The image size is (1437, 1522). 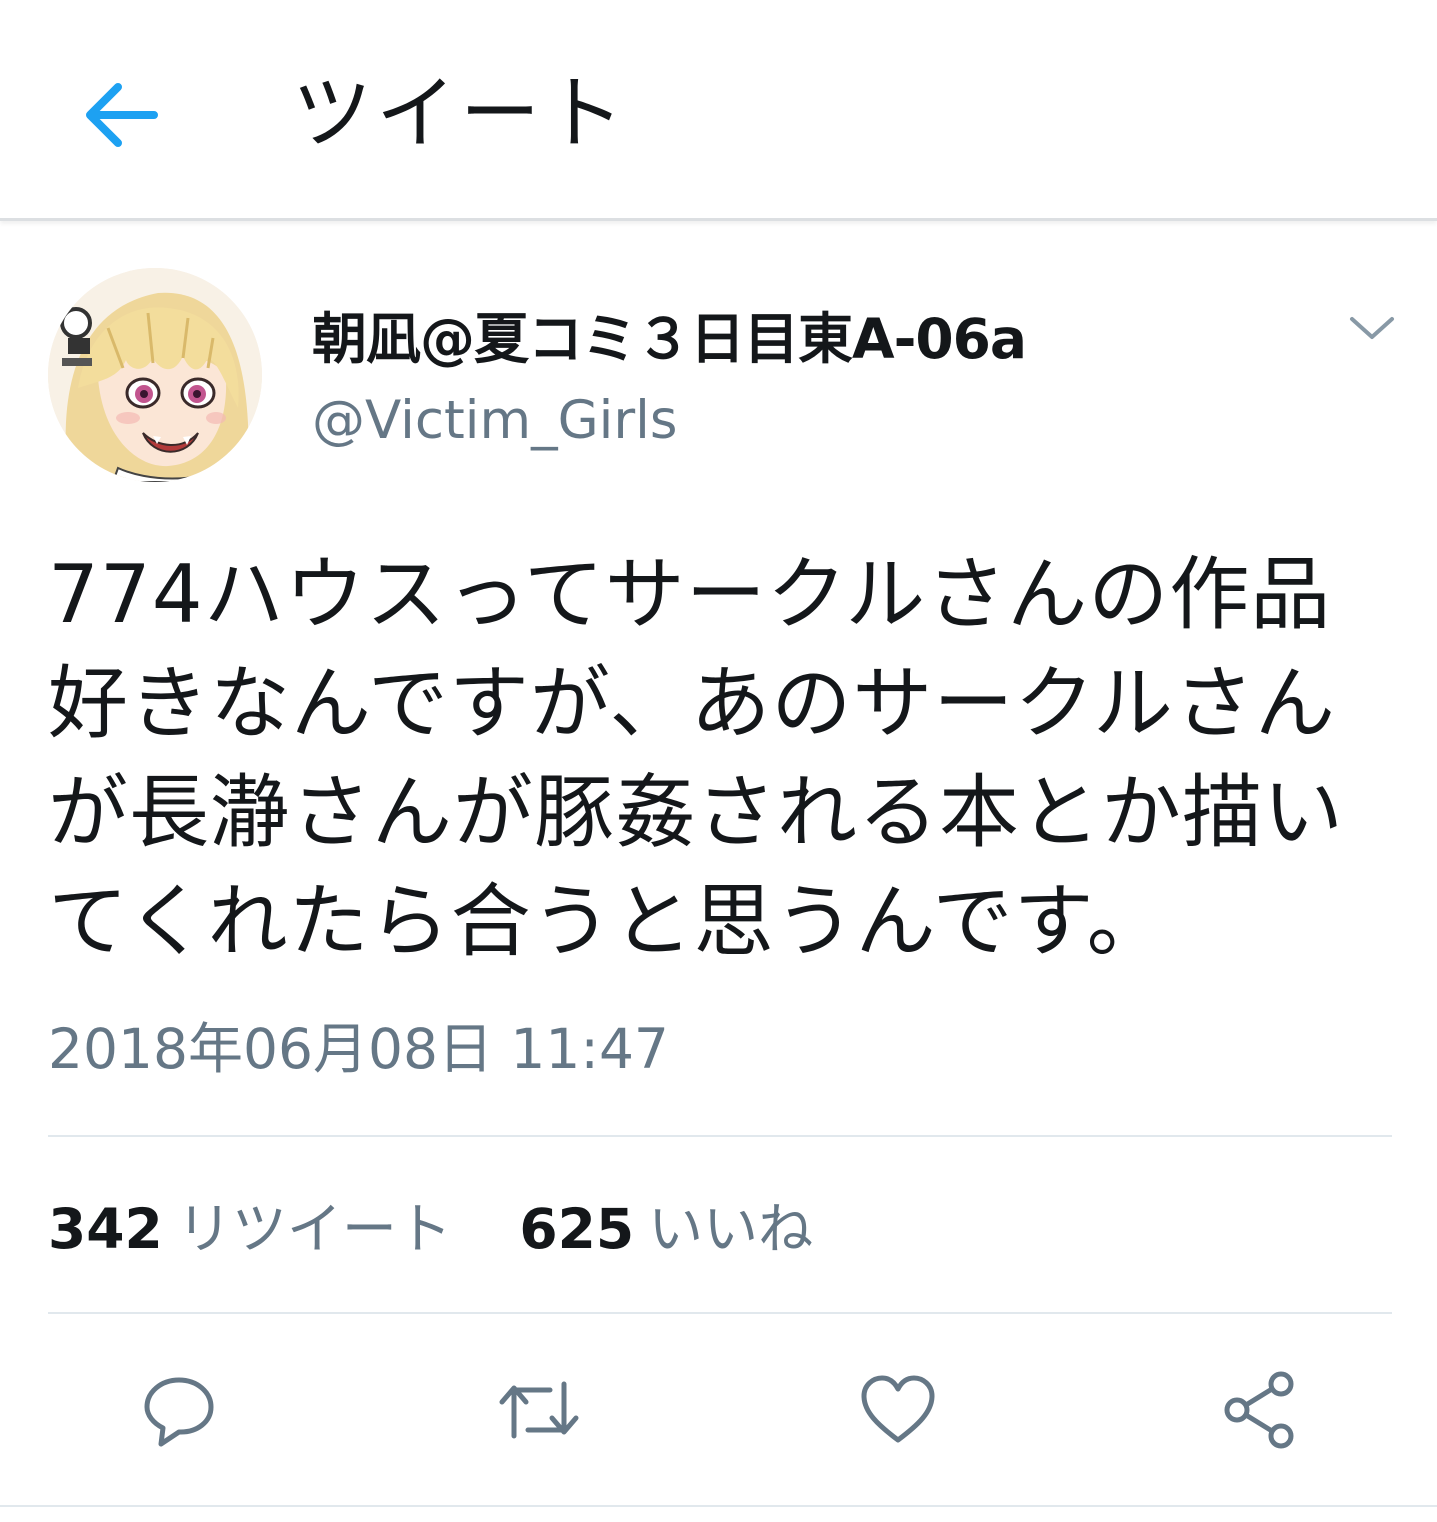 I want to click on share-button, so click(x=1259, y=1410).